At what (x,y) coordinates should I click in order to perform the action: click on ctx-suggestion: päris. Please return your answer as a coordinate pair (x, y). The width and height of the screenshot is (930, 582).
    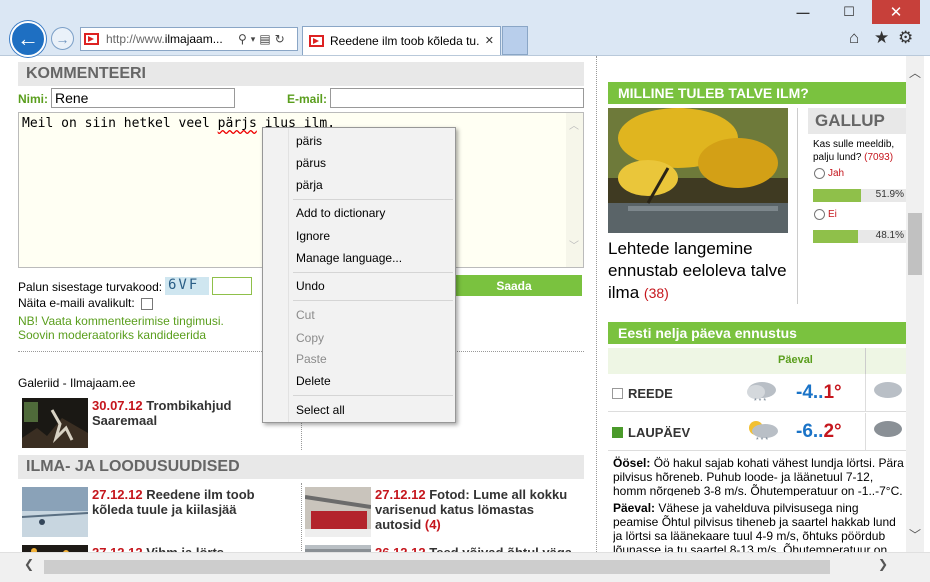
    Looking at the image, I should click on (309, 141).